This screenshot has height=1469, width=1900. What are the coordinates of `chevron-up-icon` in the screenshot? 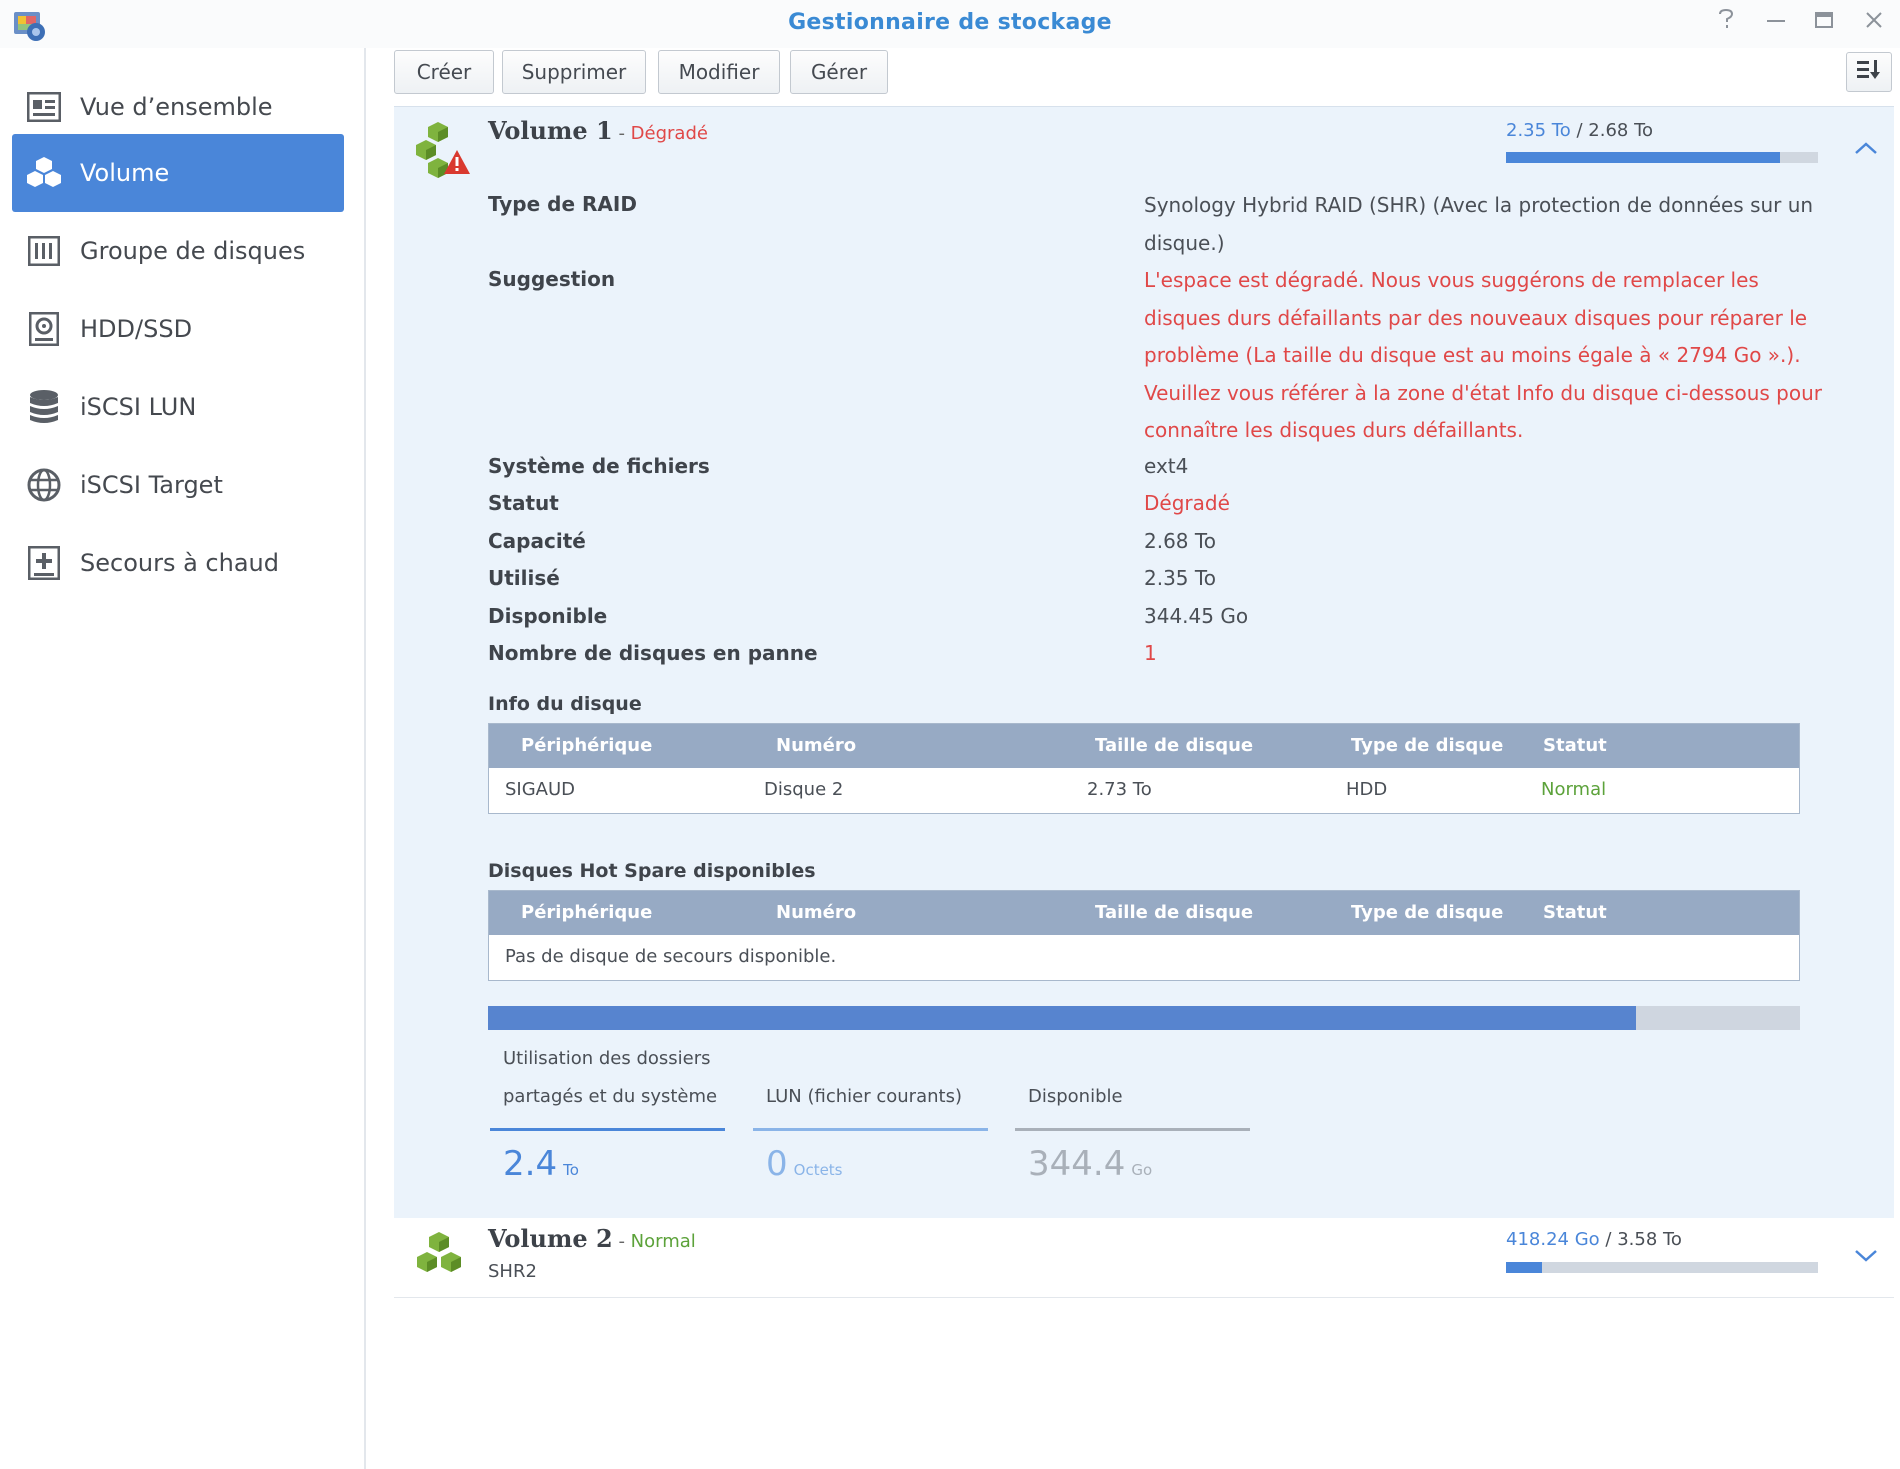 It's located at (1866, 148).